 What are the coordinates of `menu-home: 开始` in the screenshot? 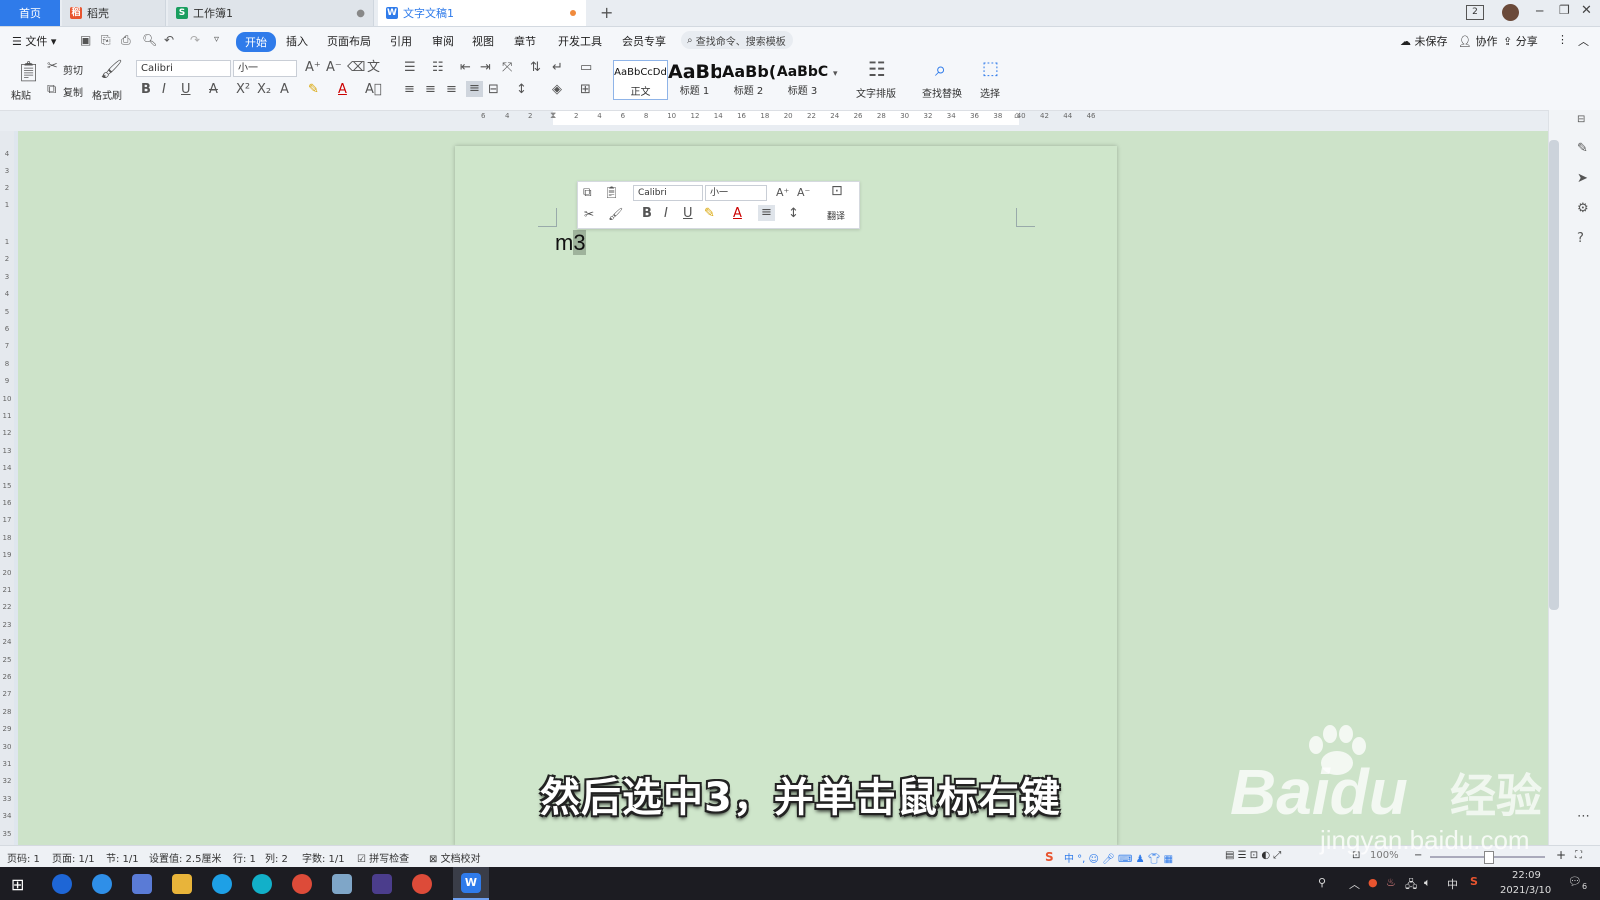 It's located at (256, 42).